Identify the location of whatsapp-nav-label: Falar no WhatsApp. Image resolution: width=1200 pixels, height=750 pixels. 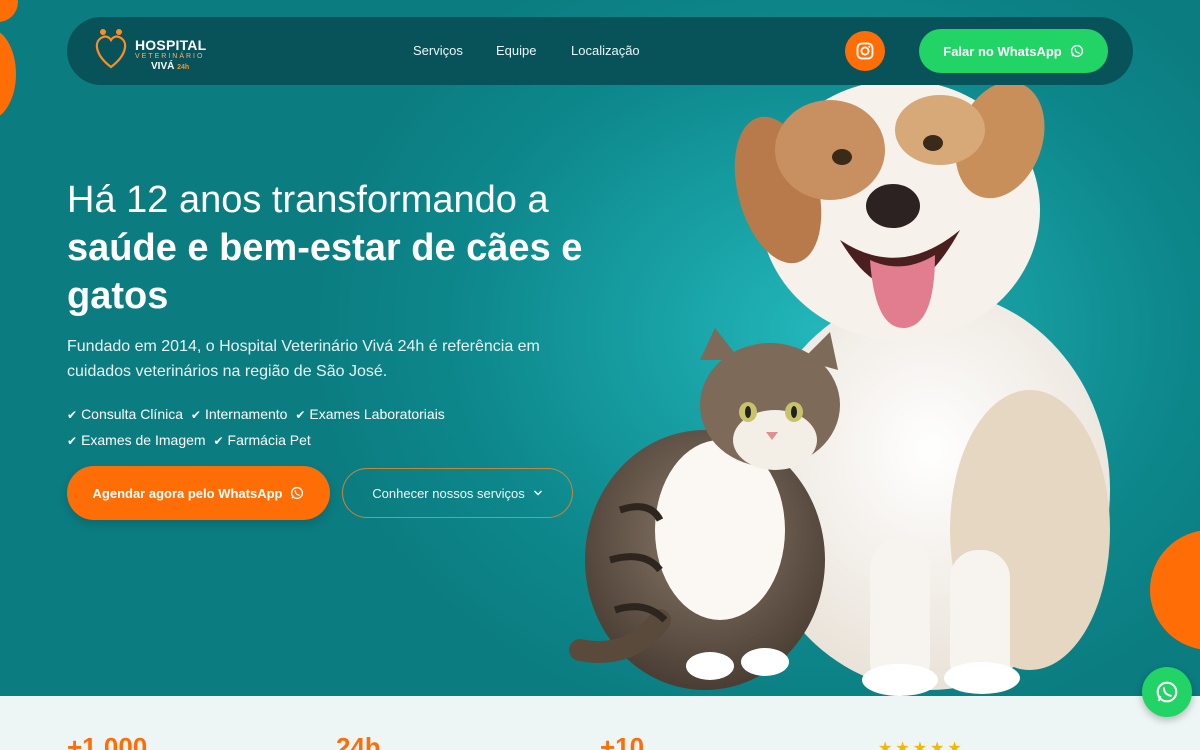
(1002, 51).